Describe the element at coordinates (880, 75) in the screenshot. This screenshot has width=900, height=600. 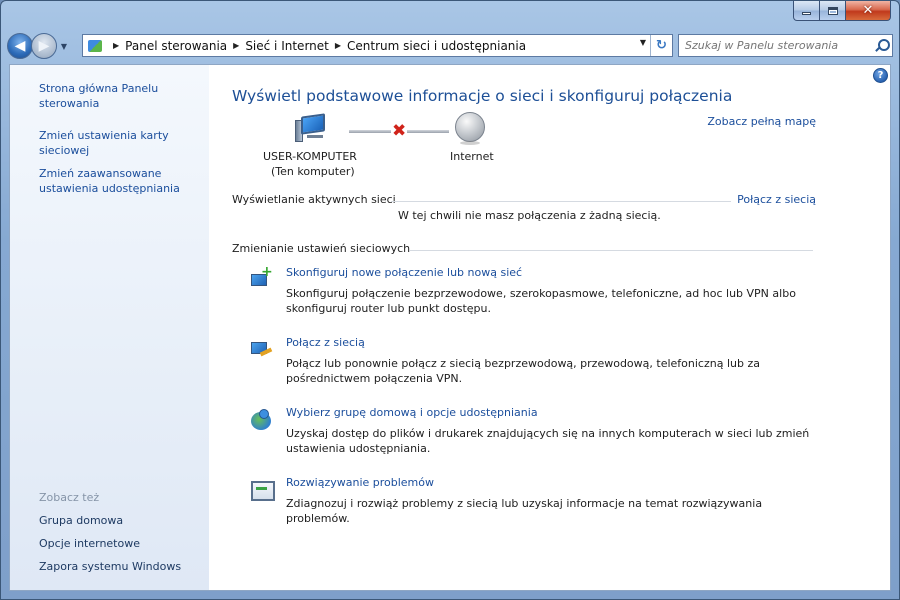
I see `help-icon: ?` at that location.